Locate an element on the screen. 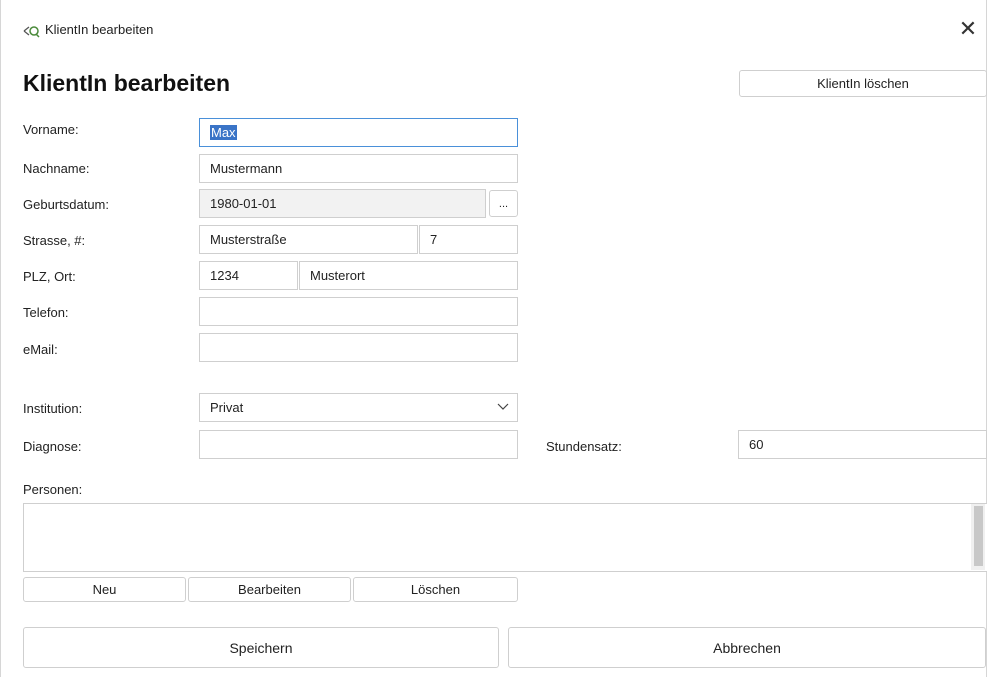  institution-select: Privat is located at coordinates (358, 407).